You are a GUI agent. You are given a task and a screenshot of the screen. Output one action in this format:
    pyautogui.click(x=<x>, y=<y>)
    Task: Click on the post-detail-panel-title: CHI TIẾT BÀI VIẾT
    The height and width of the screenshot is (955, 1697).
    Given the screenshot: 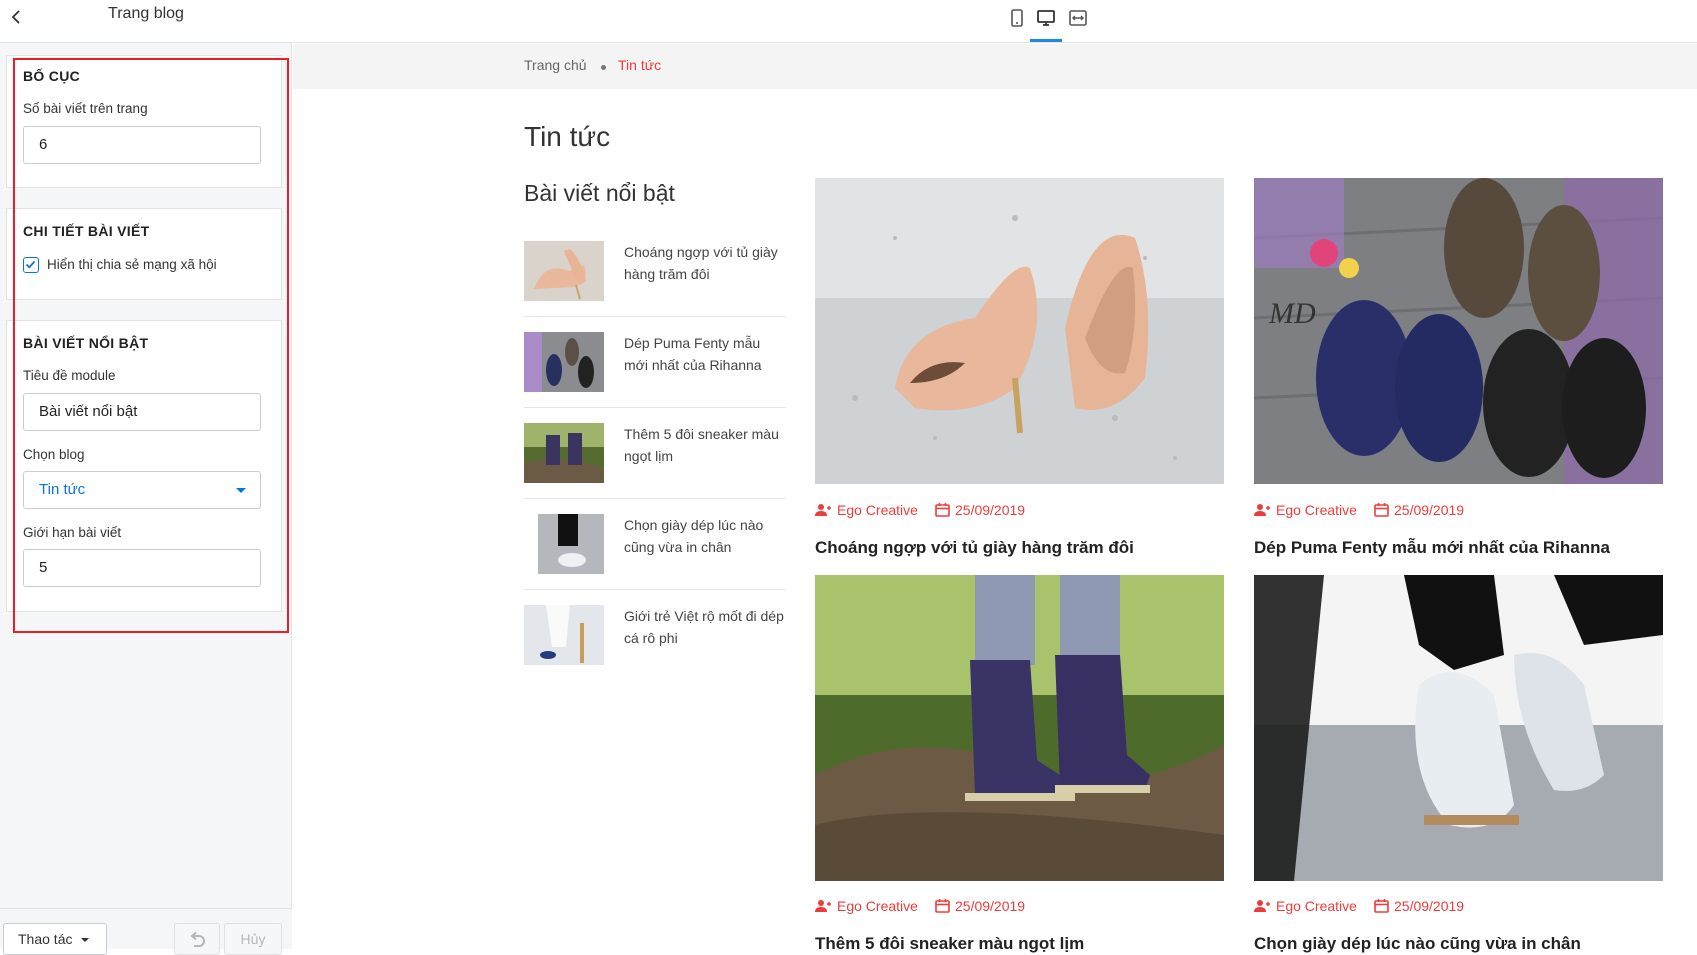 What is the action you would take?
    pyautogui.click(x=86, y=231)
    